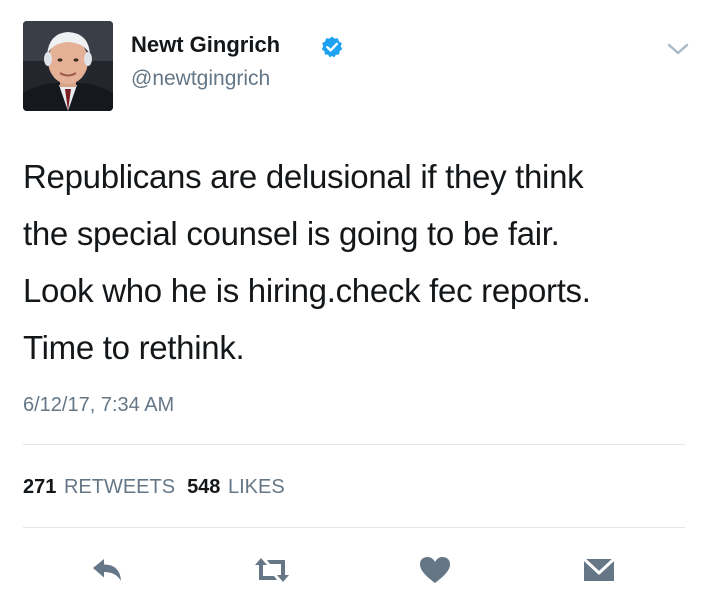 Image resolution: width=709 pixels, height=603 pixels. Describe the element at coordinates (108, 570) in the screenshot. I see `reply-icon` at that location.